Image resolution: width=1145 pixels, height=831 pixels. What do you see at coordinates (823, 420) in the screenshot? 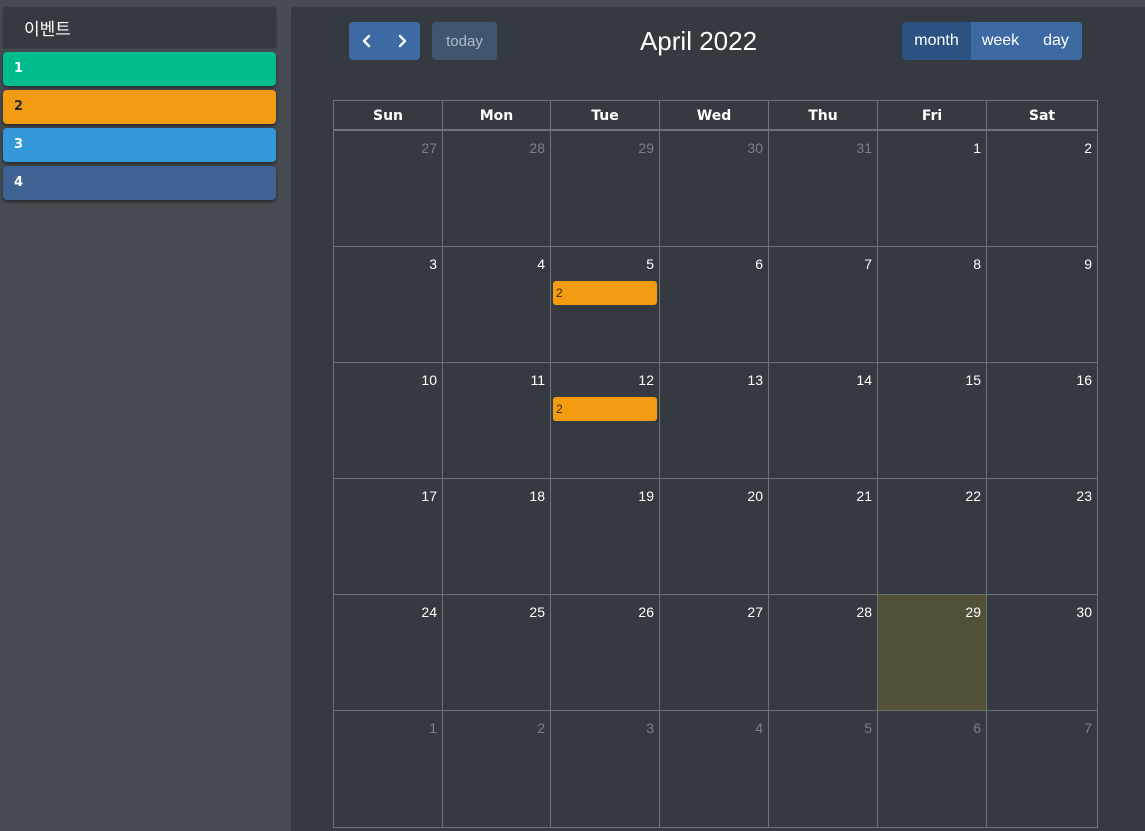
I see `day-cell: 14` at bounding box center [823, 420].